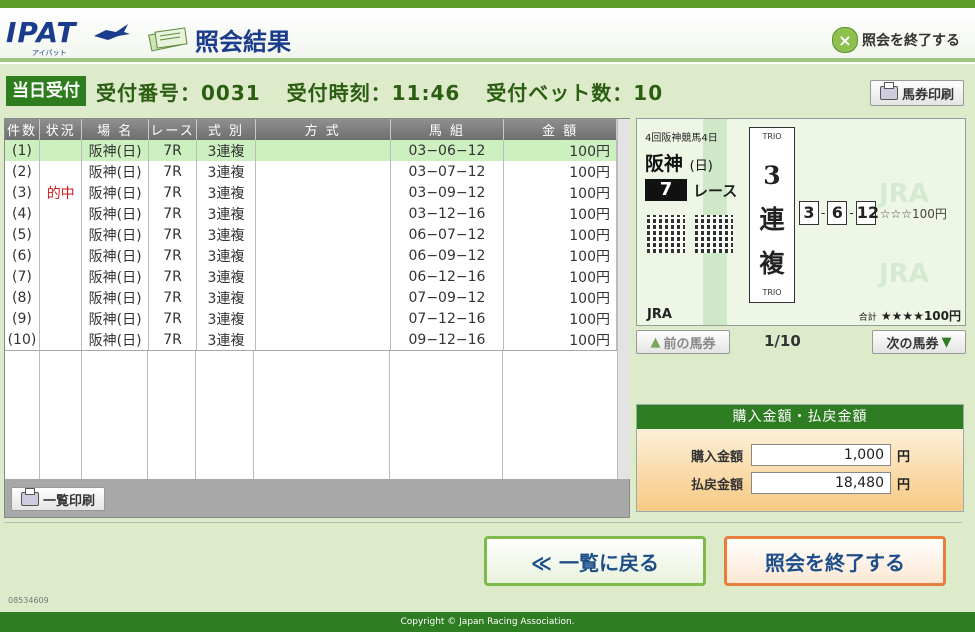 This screenshot has width=975, height=632. Describe the element at coordinates (772, 220) in the screenshot. I see `bet-type-vertical: 3 連 複` at that location.